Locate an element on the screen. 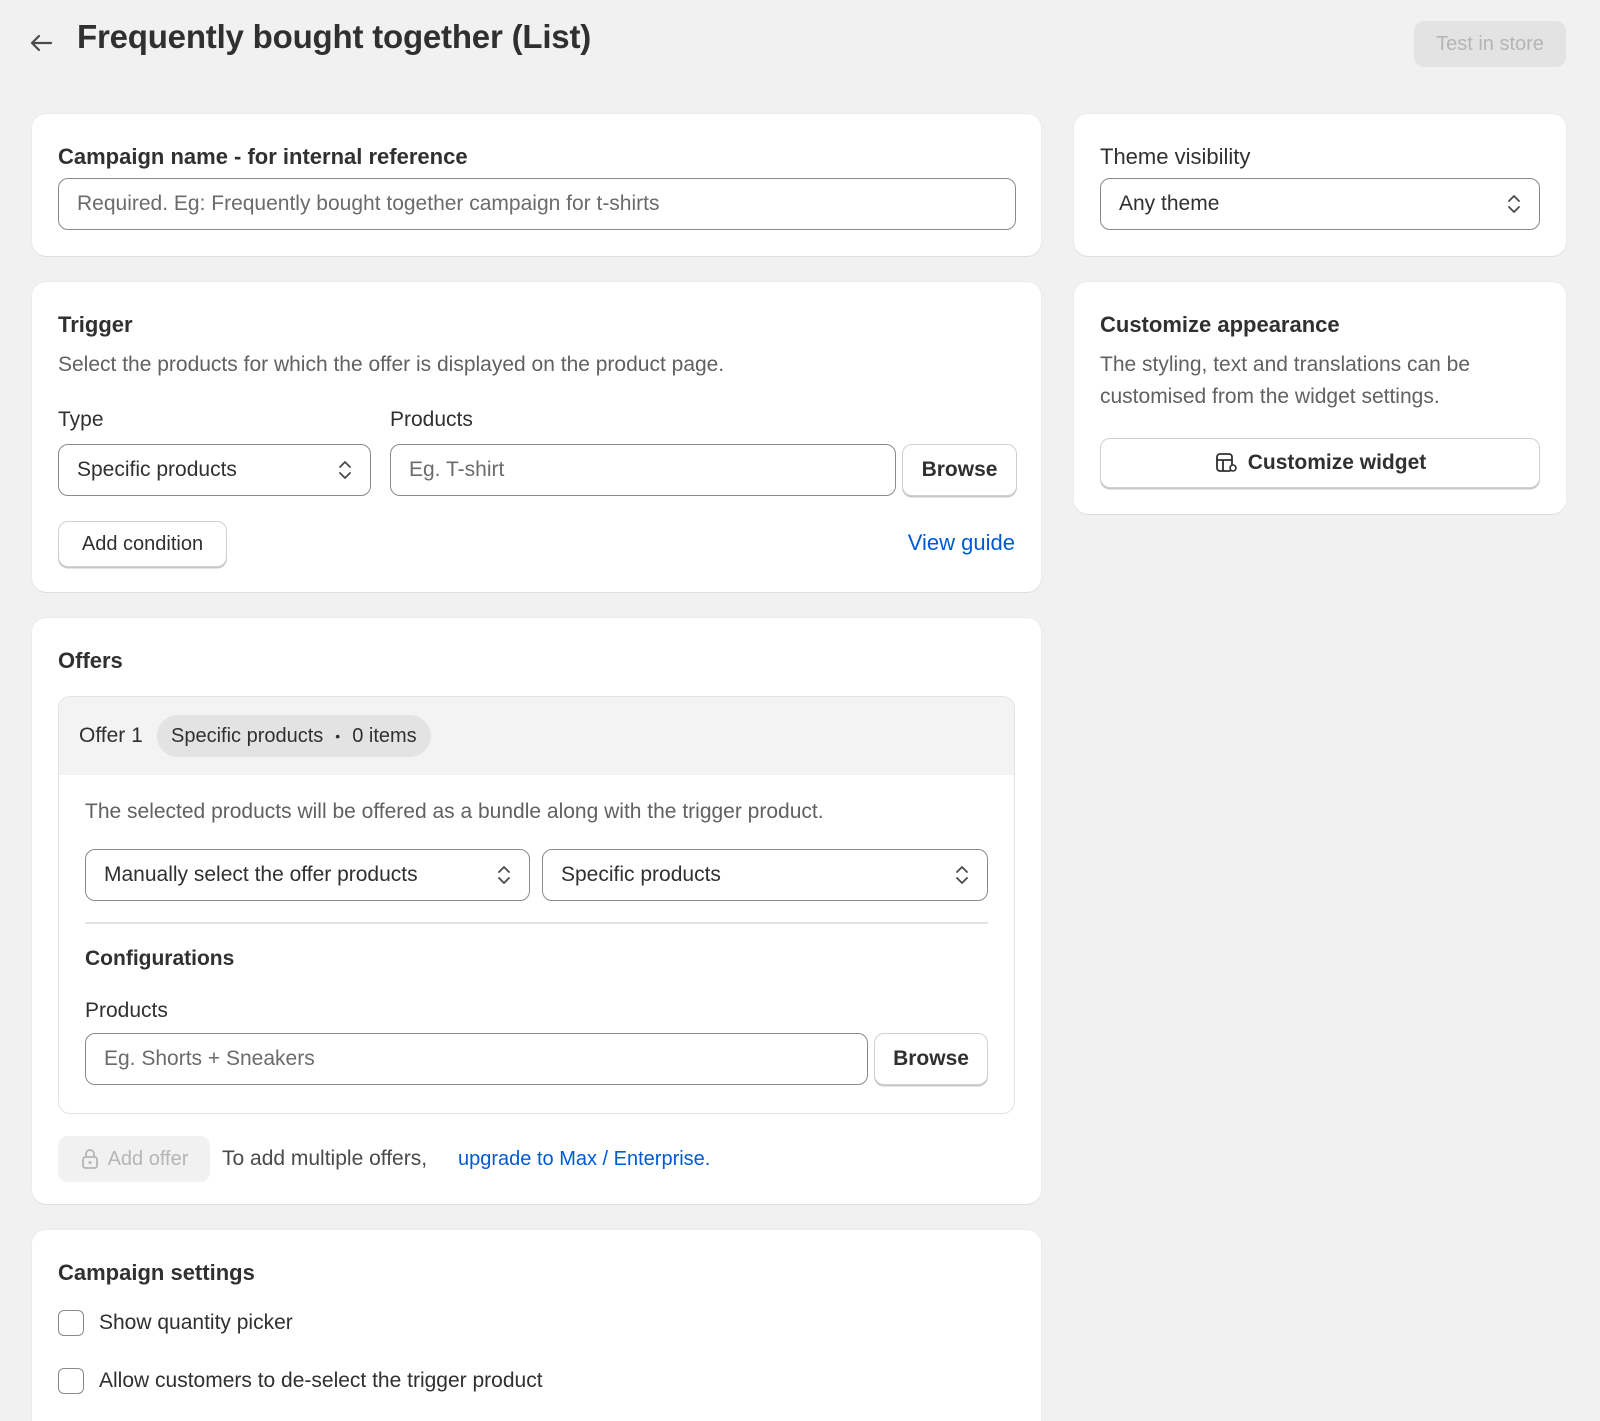  show-quantity-picker-checkbox is located at coordinates (71, 1323).